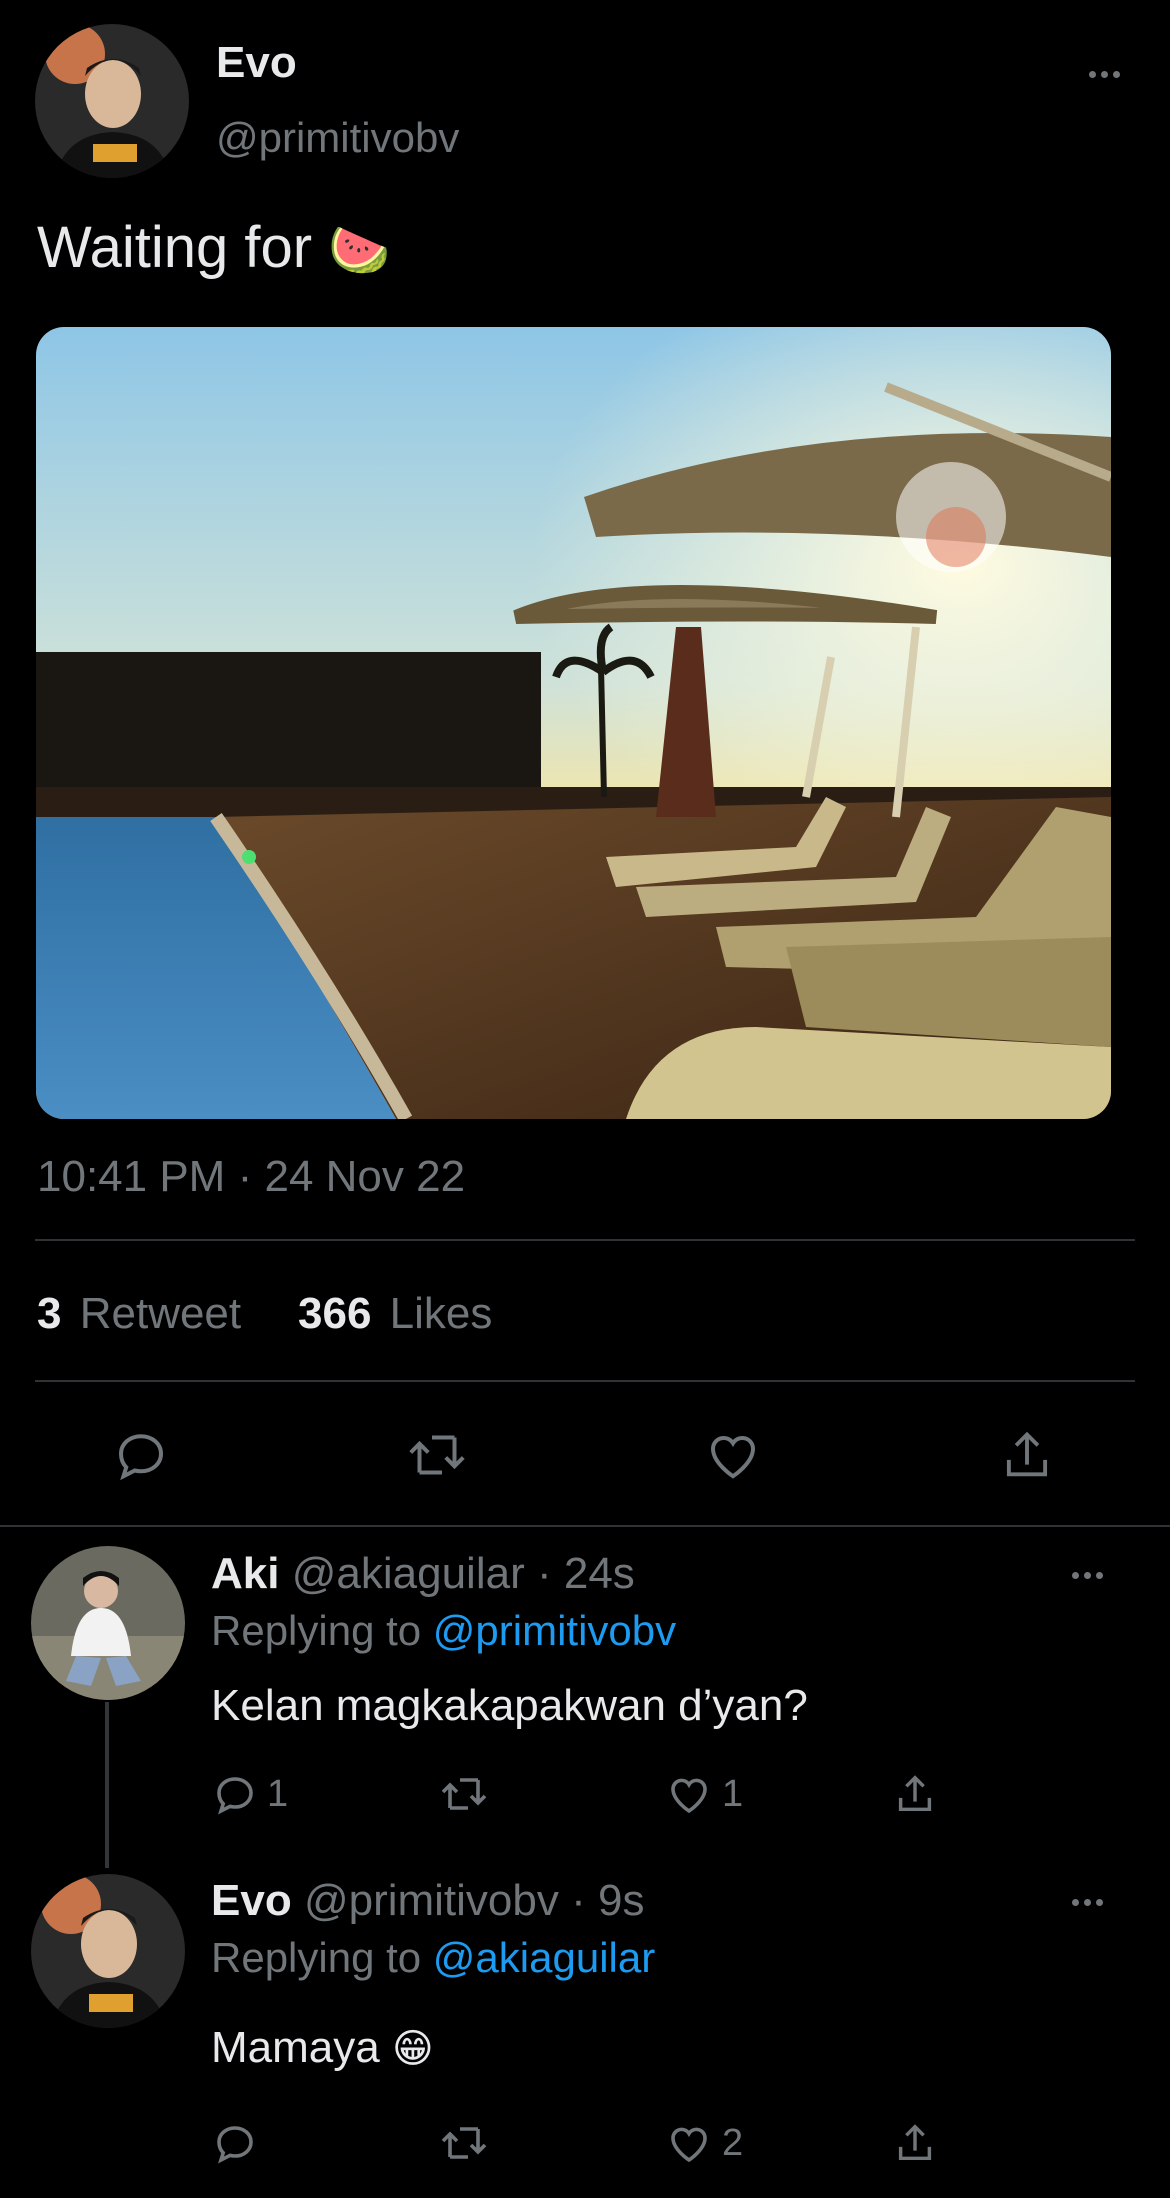 The image size is (1170, 2198). I want to click on like-button: 2, so click(703, 2143).